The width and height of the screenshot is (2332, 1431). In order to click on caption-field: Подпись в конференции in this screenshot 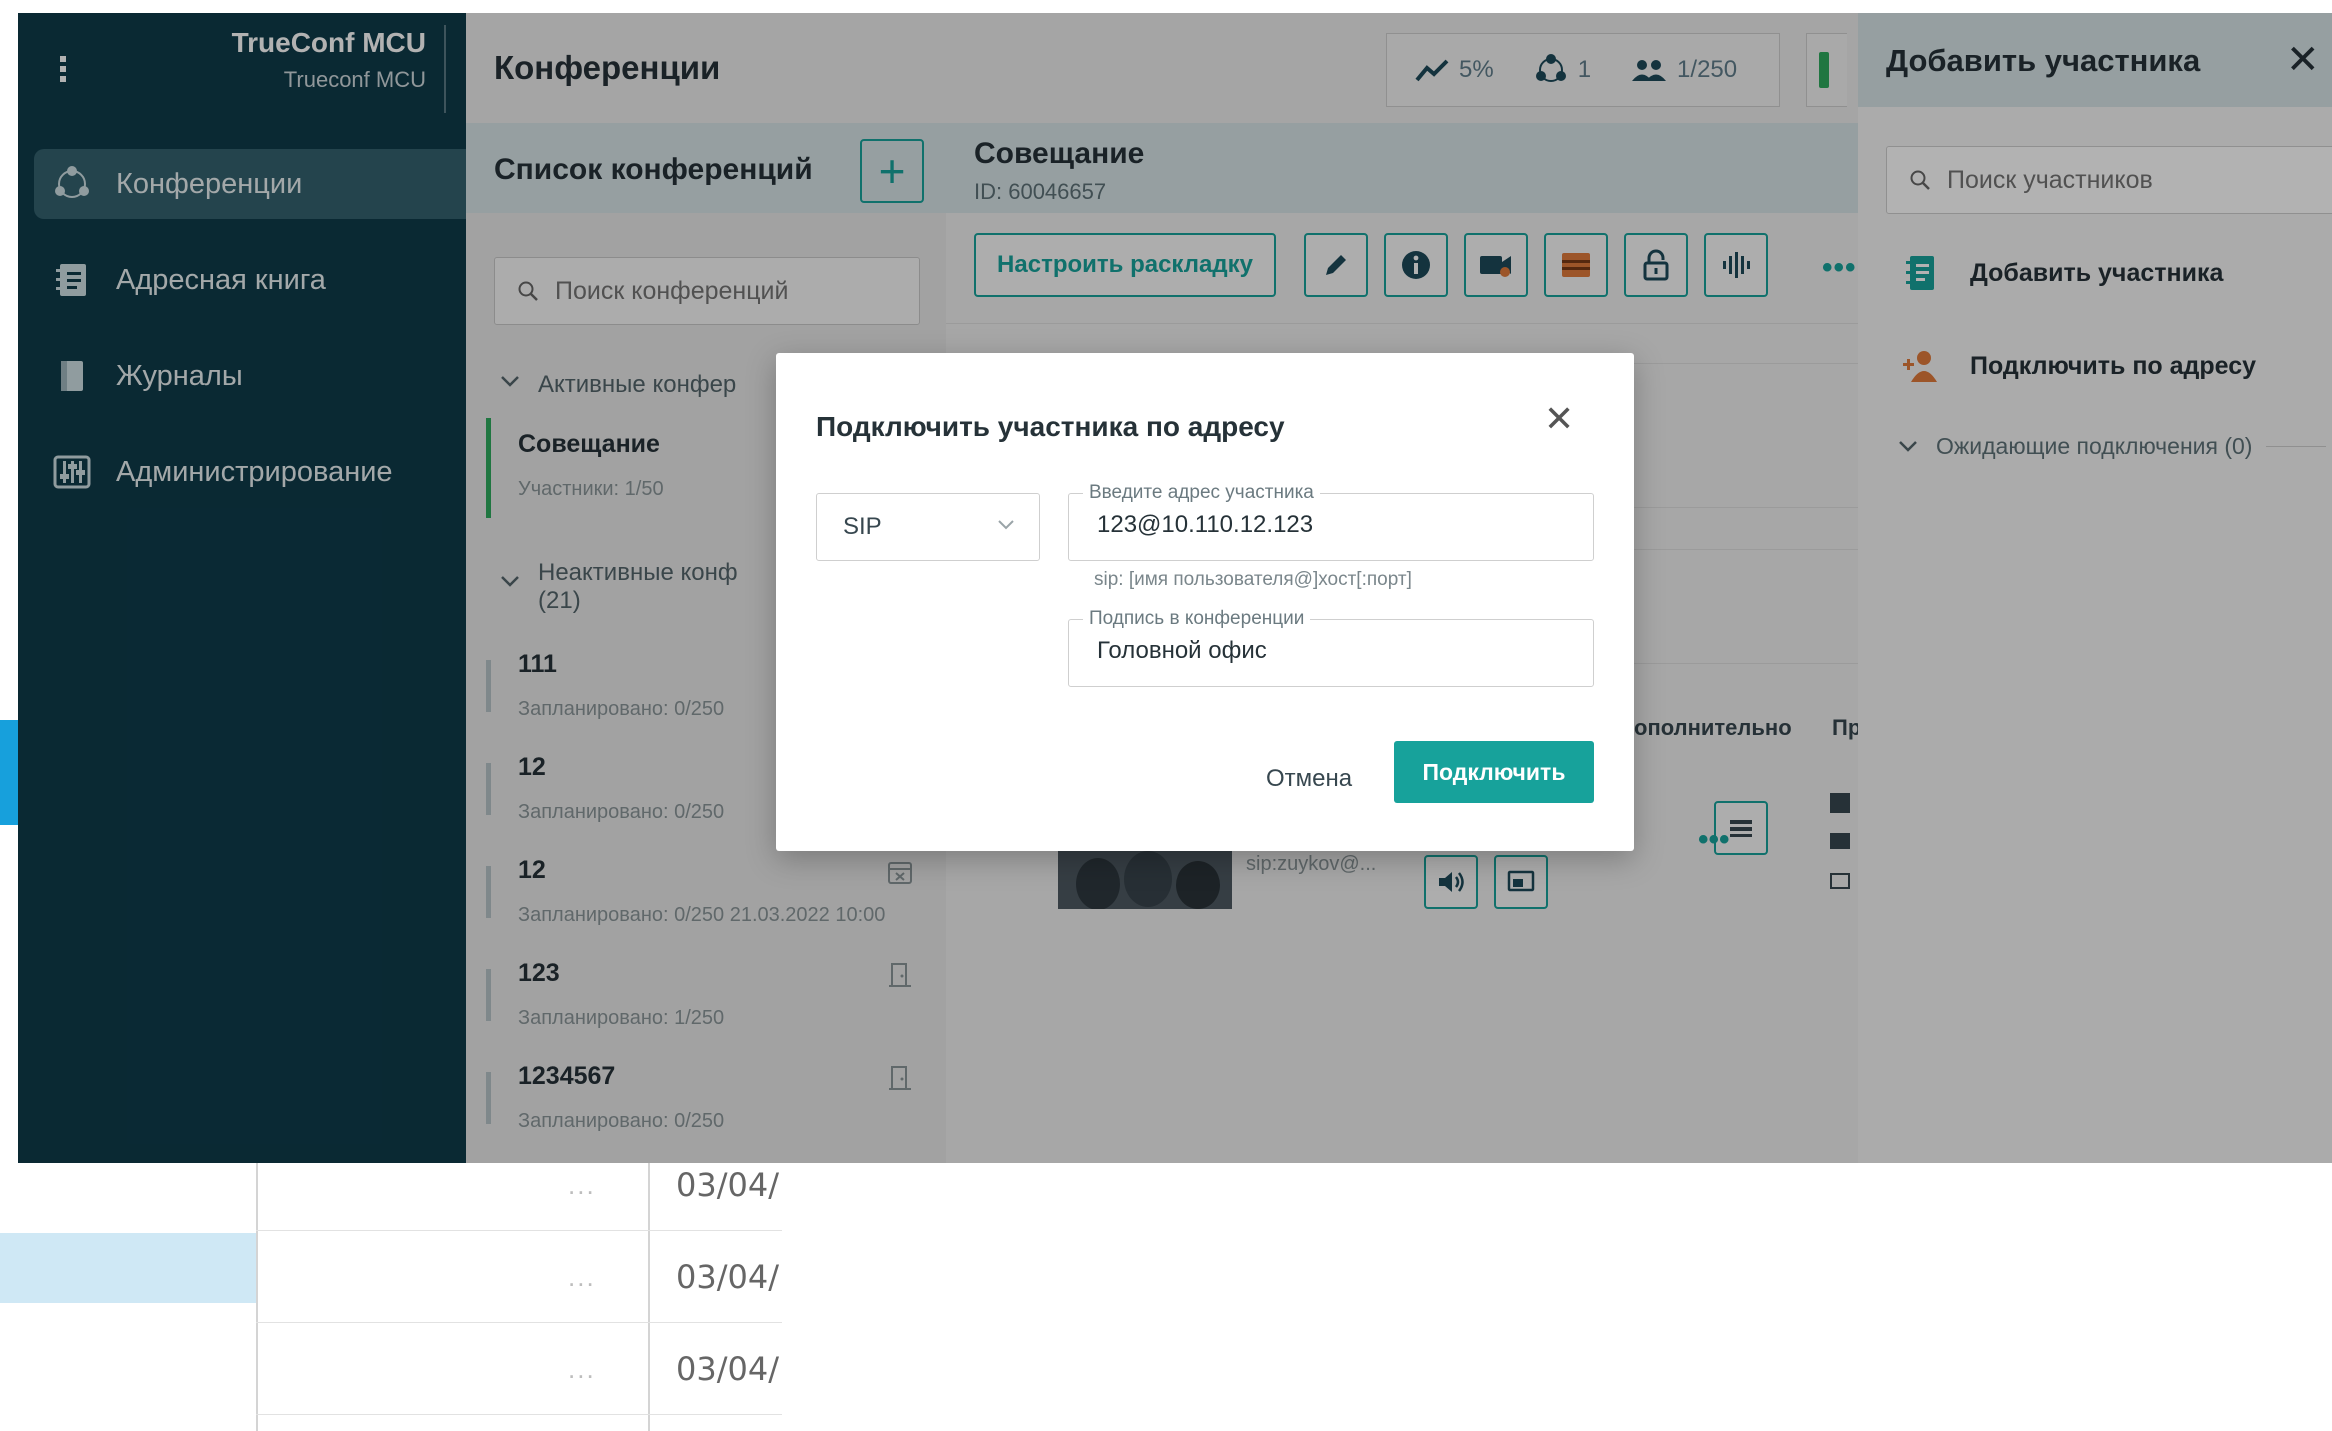, I will do `click(1331, 647)`.